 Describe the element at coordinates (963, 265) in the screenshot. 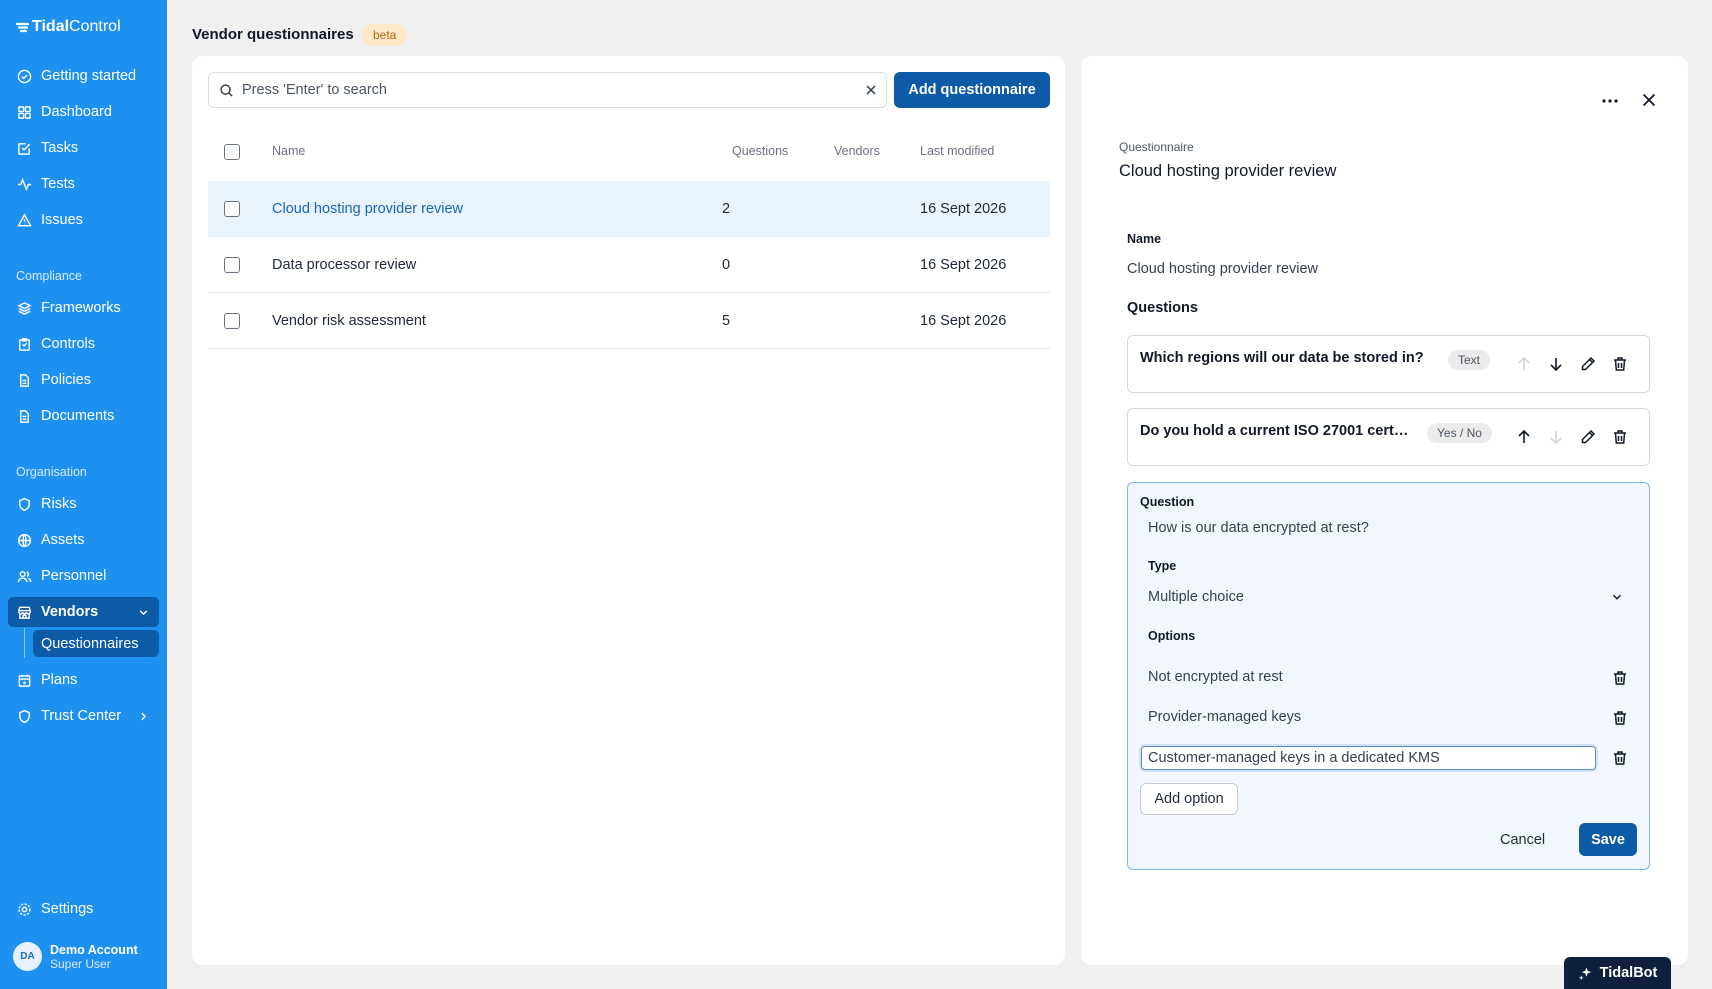

I see `row-last-modified: 16 Sept 2026` at that location.